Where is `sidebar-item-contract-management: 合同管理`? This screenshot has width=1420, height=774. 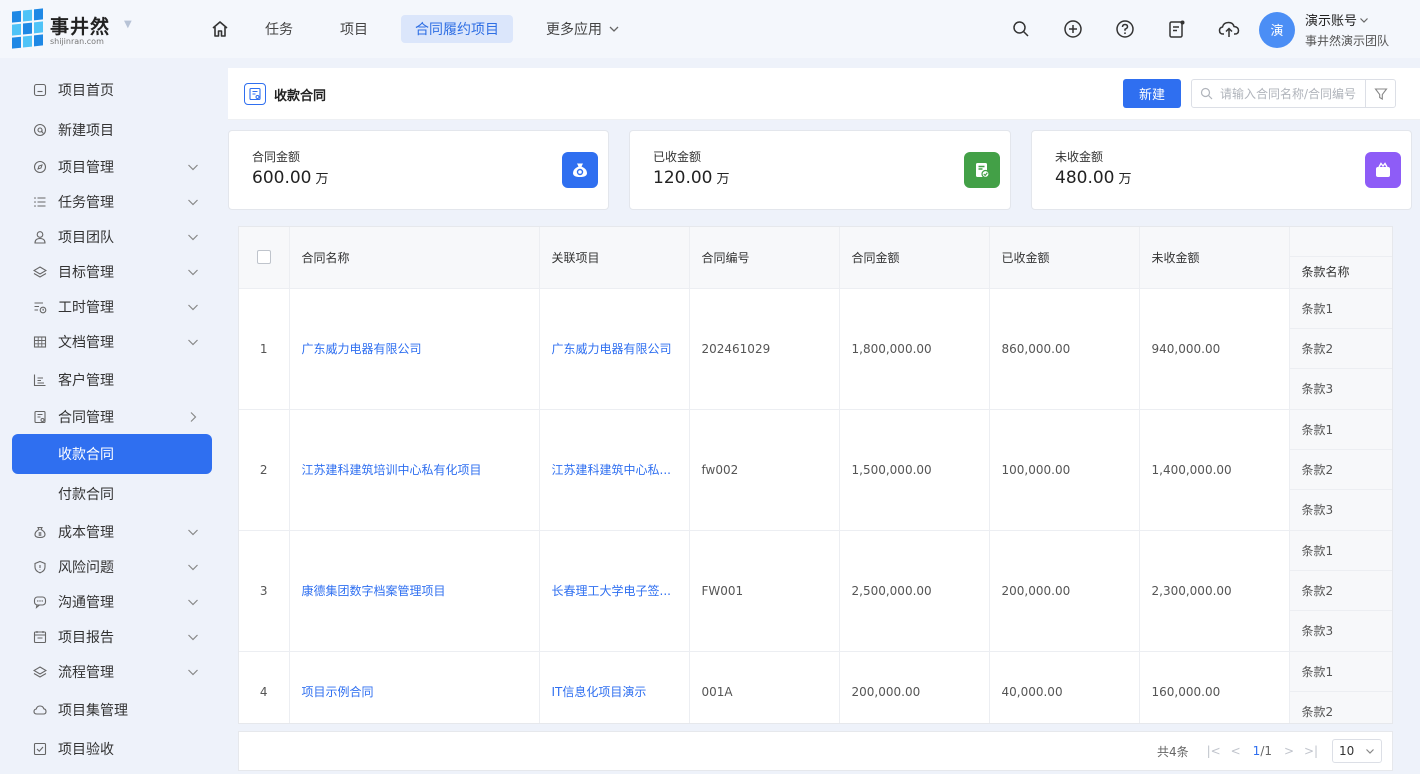 sidebar-item-contract-management: 合同管理 is located at coordinates (112, 417).